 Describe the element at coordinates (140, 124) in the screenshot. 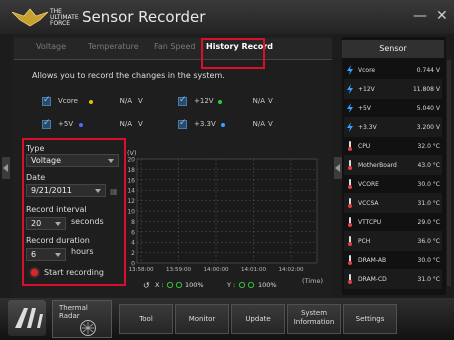

I see `config-unit: V` at that location.